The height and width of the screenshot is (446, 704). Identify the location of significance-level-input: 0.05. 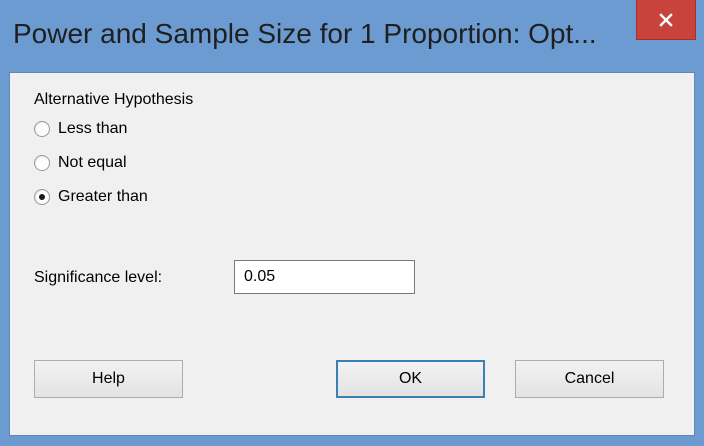
(324, 277).